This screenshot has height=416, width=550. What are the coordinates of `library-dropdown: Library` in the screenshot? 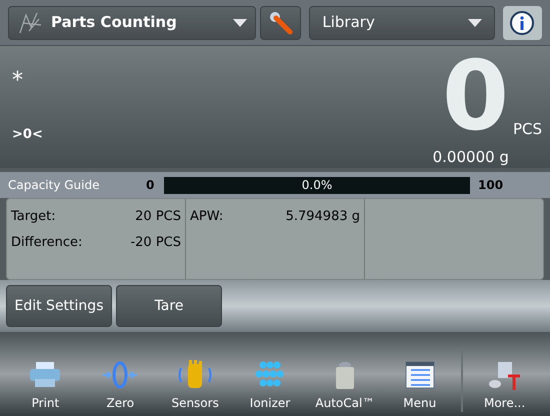 It's located at (402, 23).